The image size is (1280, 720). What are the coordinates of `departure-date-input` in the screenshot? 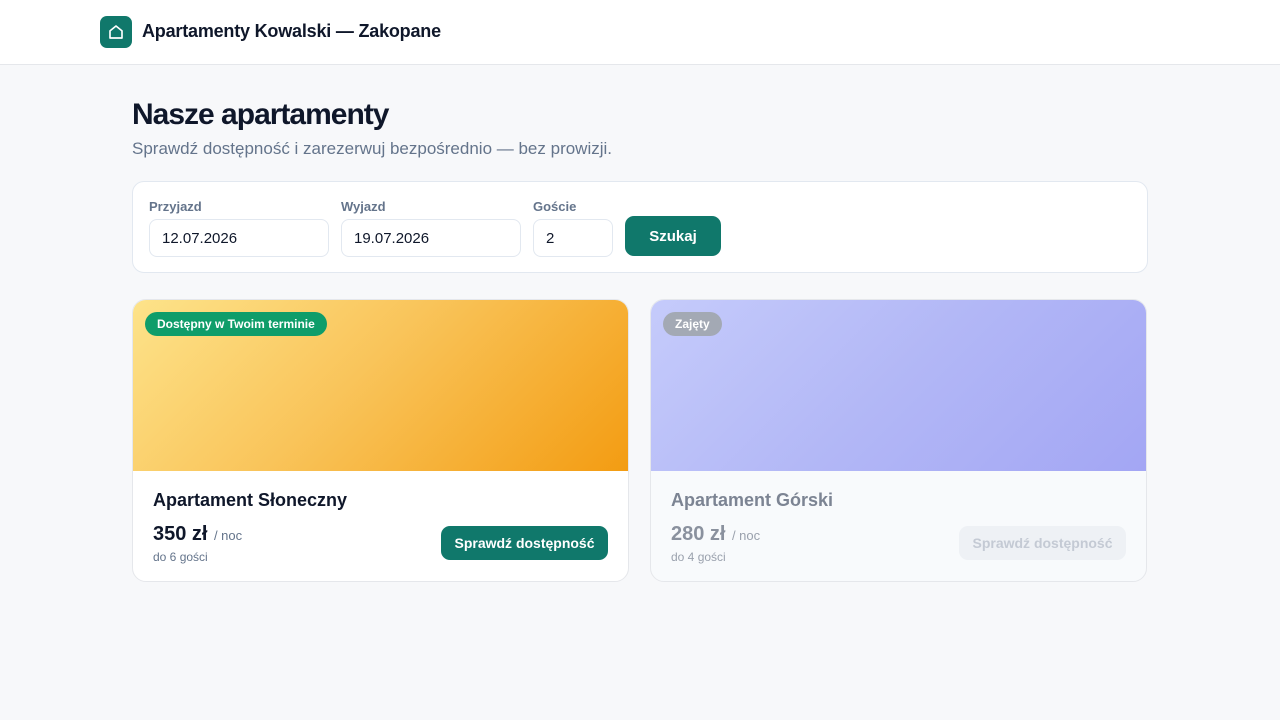 It's located at (431, 238).